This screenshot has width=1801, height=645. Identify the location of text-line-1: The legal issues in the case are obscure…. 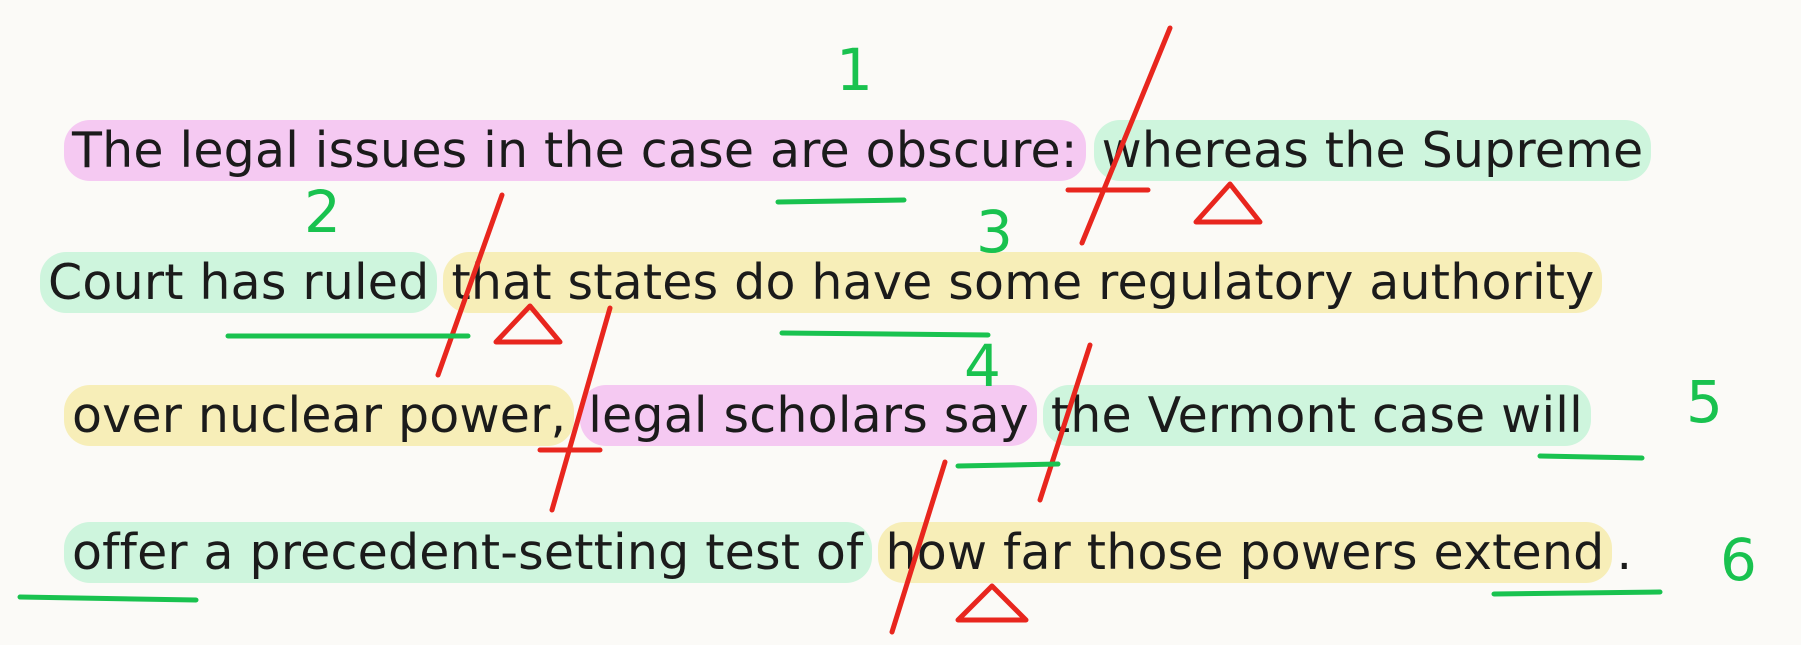
(858, 151).